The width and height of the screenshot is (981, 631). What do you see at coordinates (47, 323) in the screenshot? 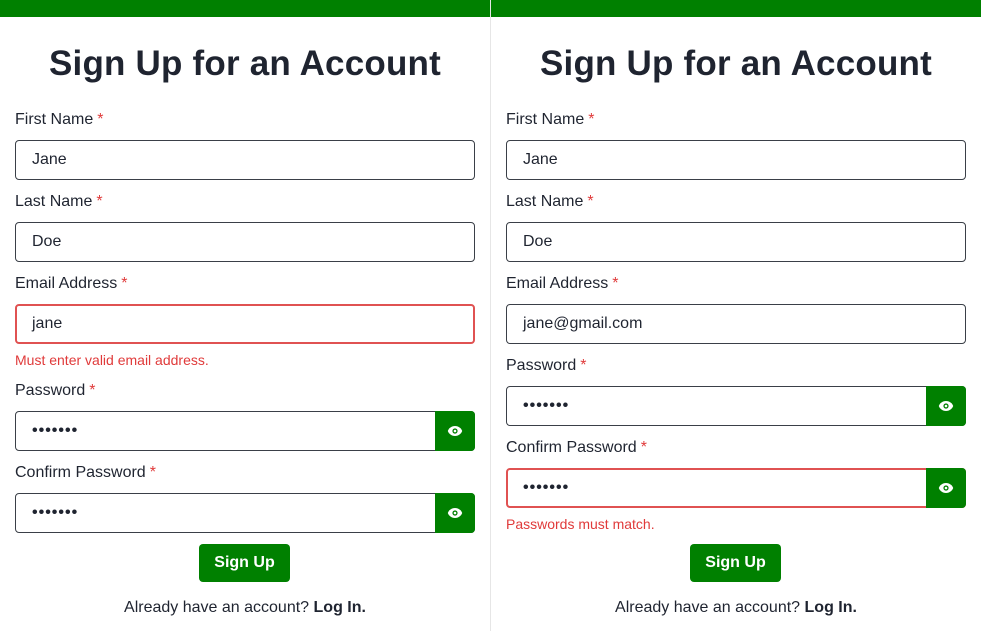
I see `email-value: jane` at bounding box center [47, 323].